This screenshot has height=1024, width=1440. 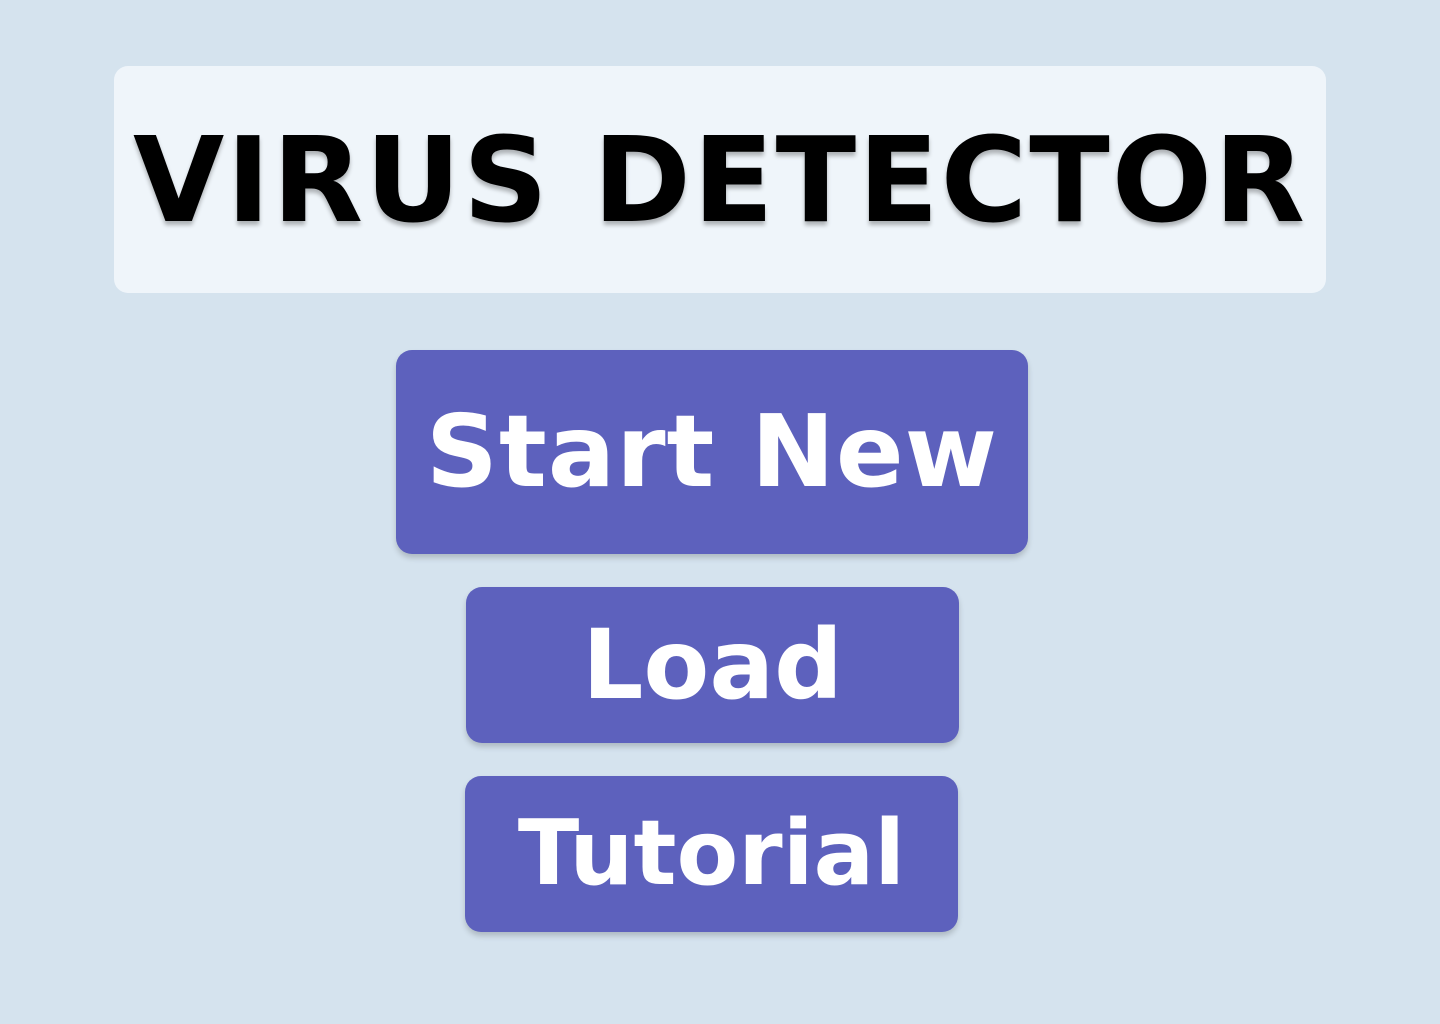 I want to click on load-button: Load, so click(x=712, y=665).